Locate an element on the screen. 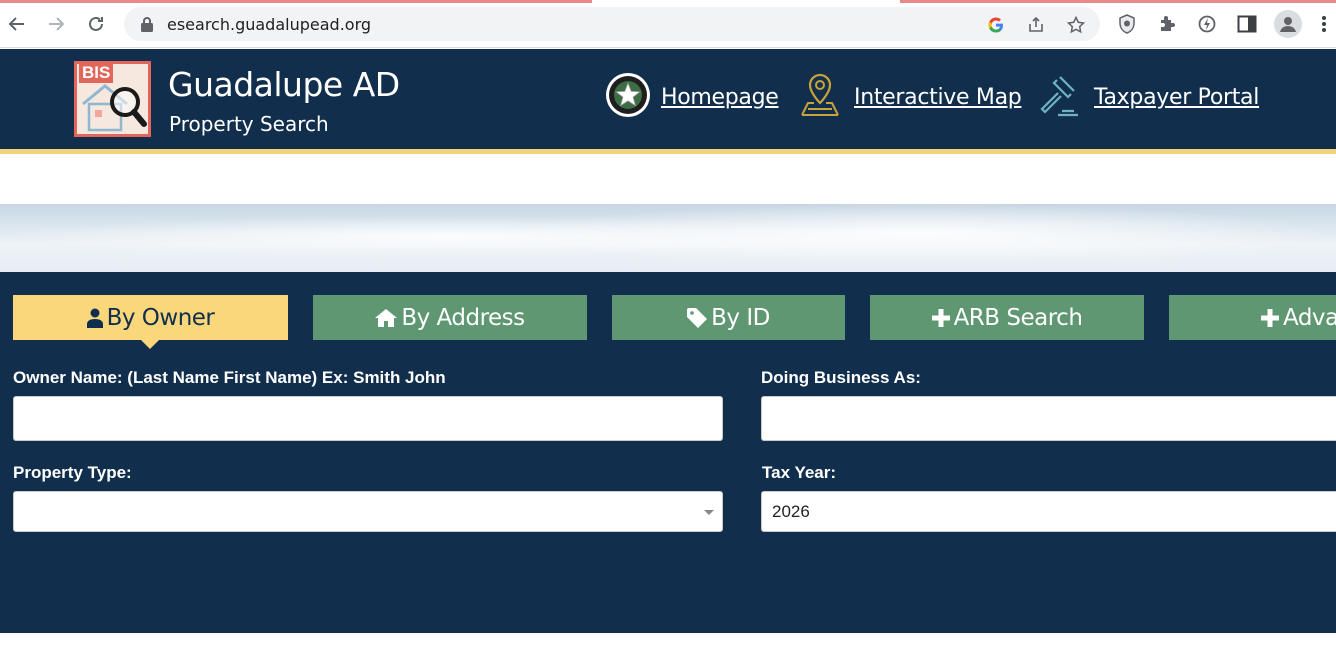  map-pin-icon is located at coordinates (820, 97).